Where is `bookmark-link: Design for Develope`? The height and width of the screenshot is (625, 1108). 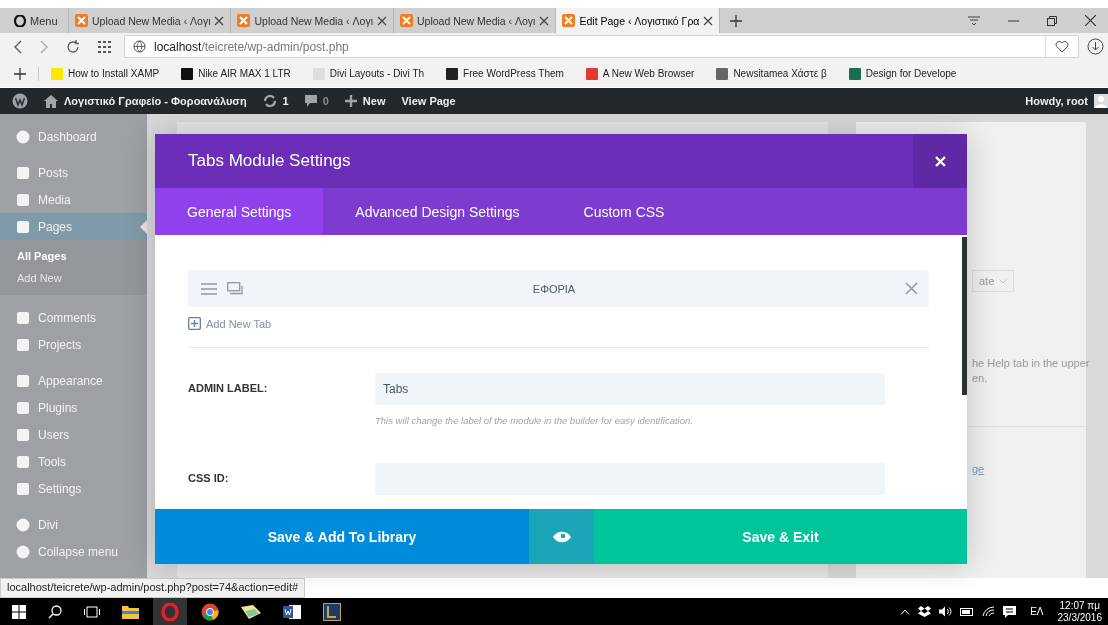 bookmark-link: Design for Develope is located at coordinates (902, 73).